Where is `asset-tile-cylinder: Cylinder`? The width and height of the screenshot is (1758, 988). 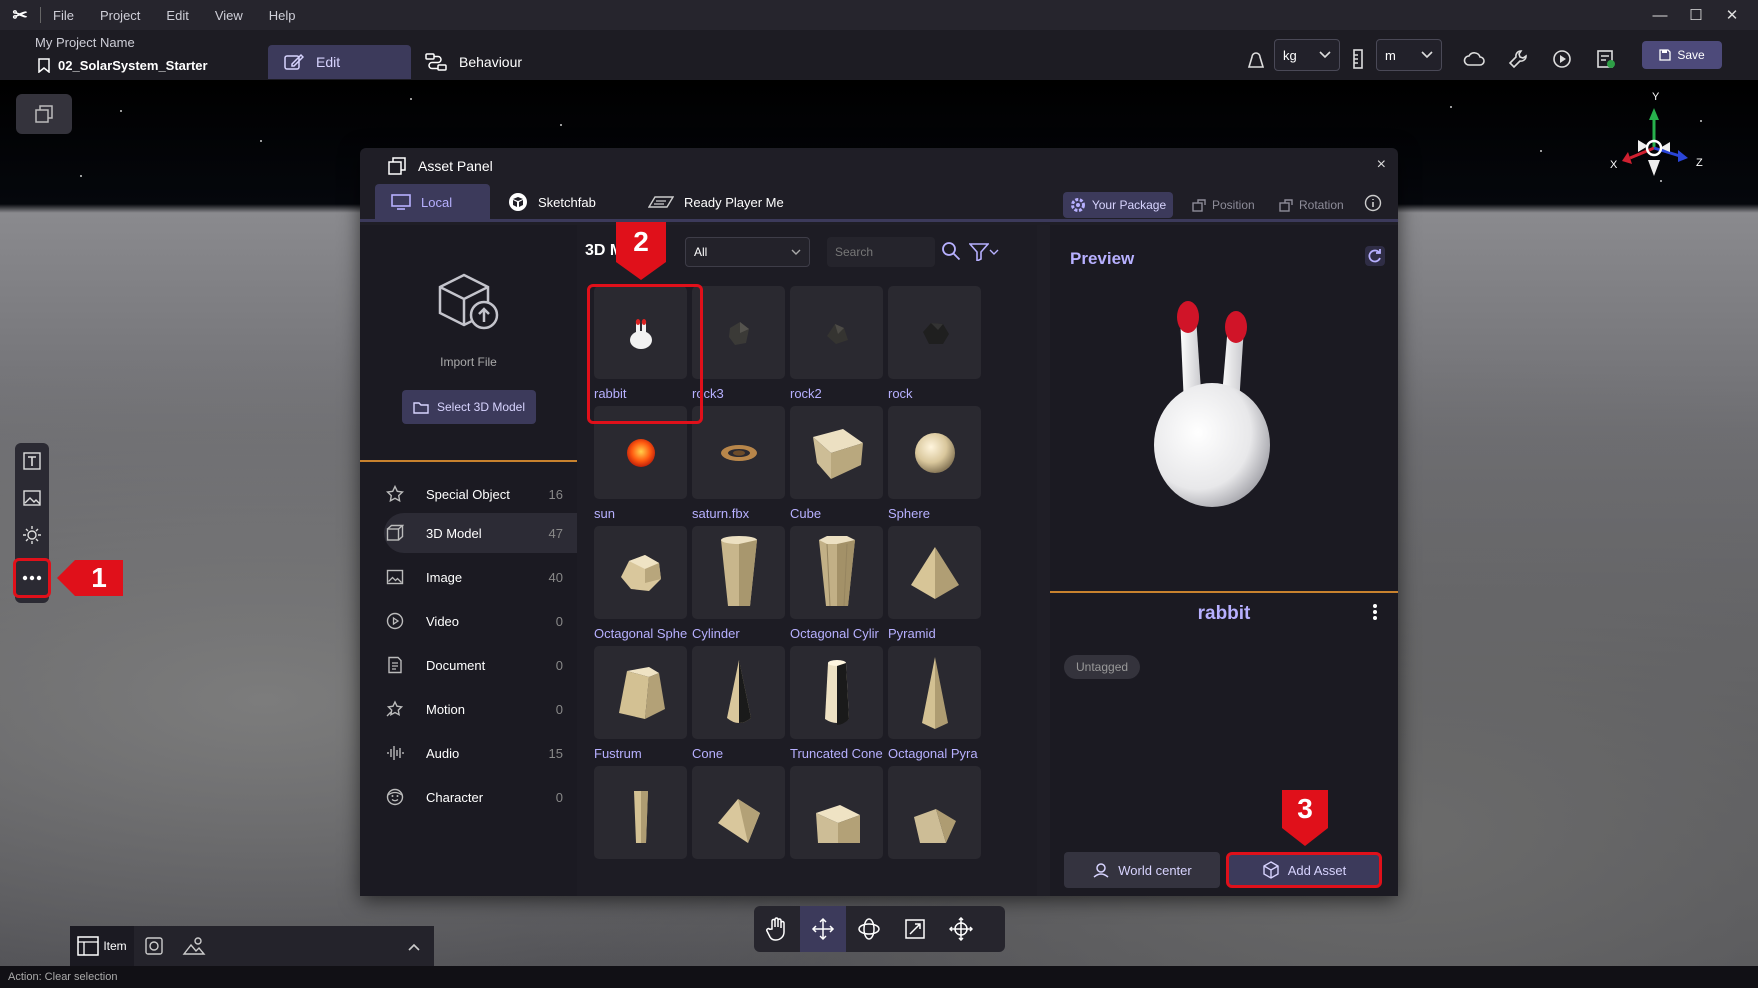
asset-tile-cylinder: Cylinder is located at coordinates (738, 585).